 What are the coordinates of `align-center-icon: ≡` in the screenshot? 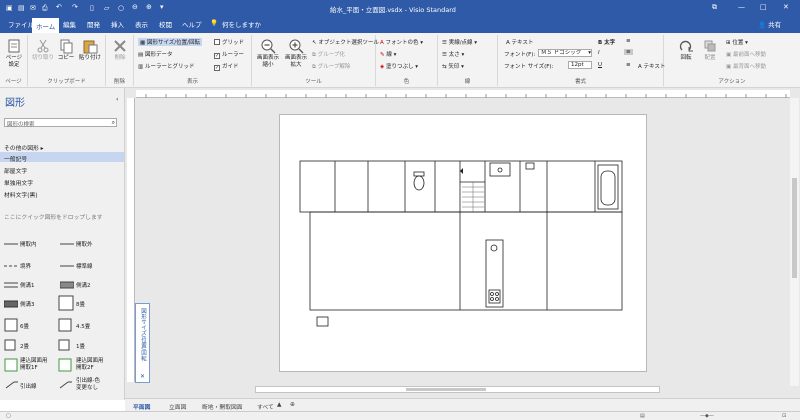 It's located at (628, 52).